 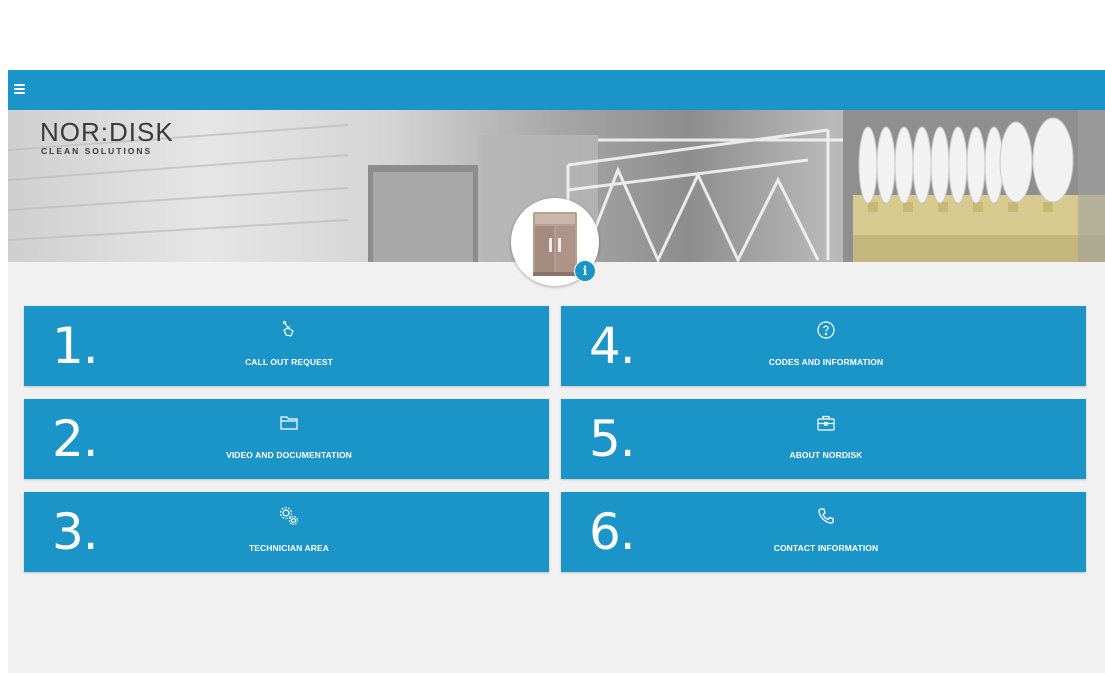 I want to click on tile-label: CODES AND INFORMATION, so click(x=826, y=362).